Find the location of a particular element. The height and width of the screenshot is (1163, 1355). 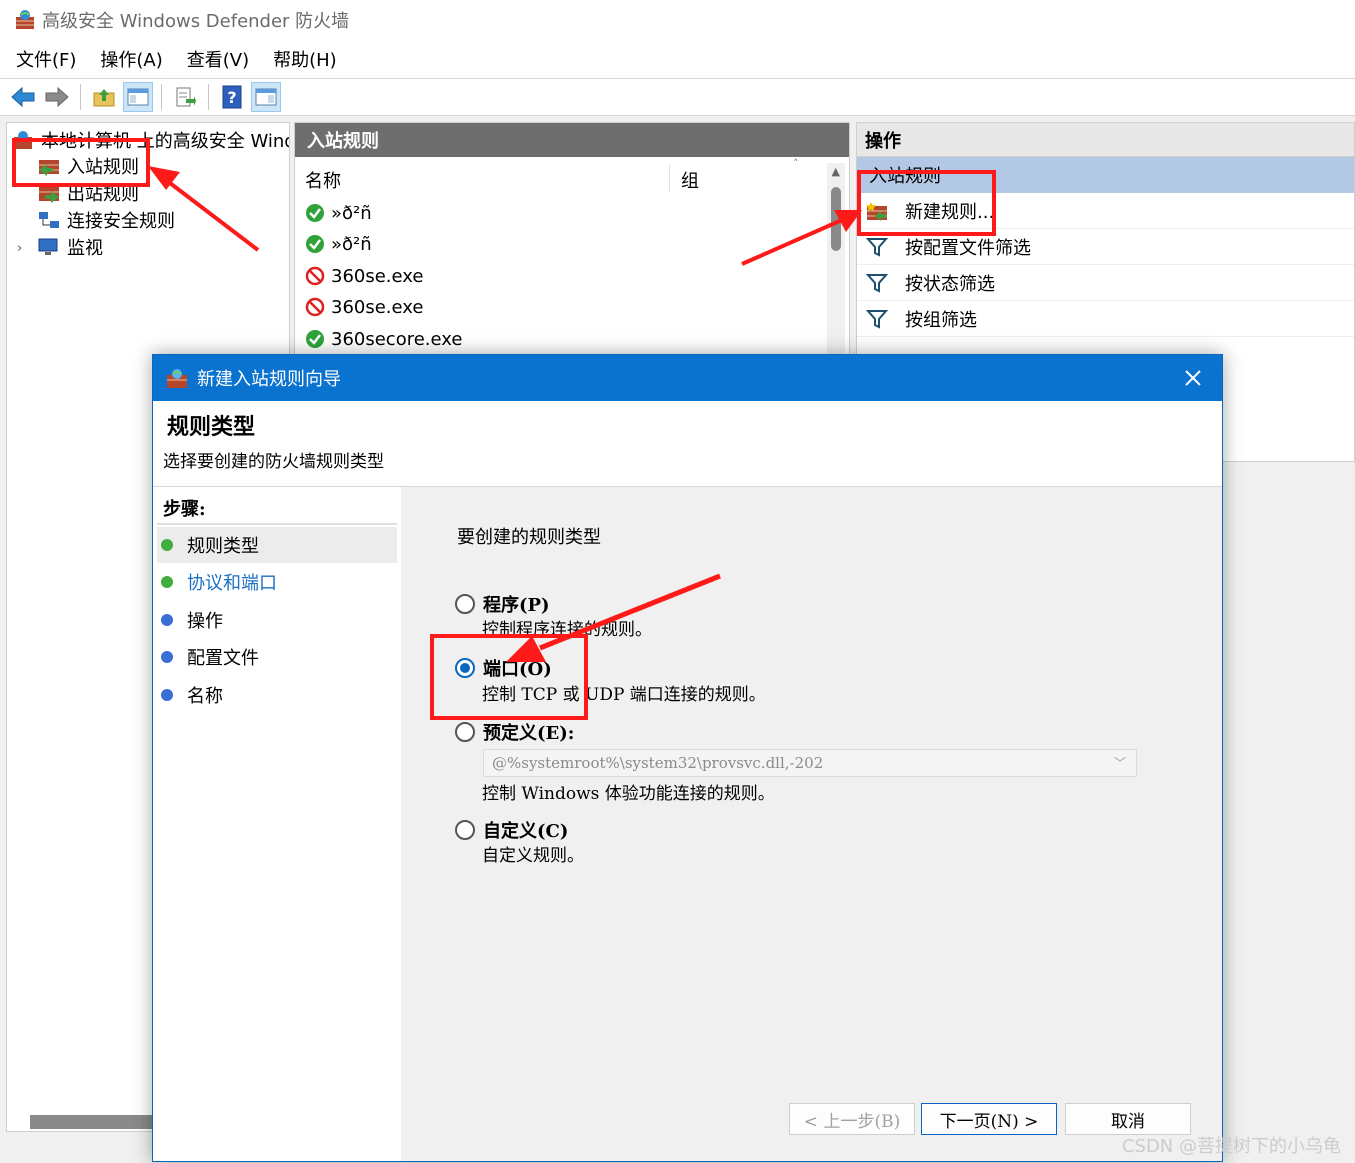

annotation-box-port-option is located at coordinates (509, 677).